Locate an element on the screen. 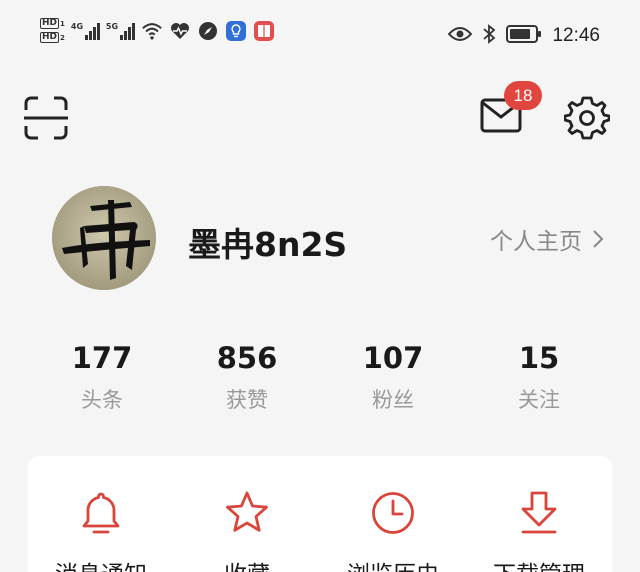 This screenshot has height=572, width=640. book-app-icon is located at coordinates (264, 31).